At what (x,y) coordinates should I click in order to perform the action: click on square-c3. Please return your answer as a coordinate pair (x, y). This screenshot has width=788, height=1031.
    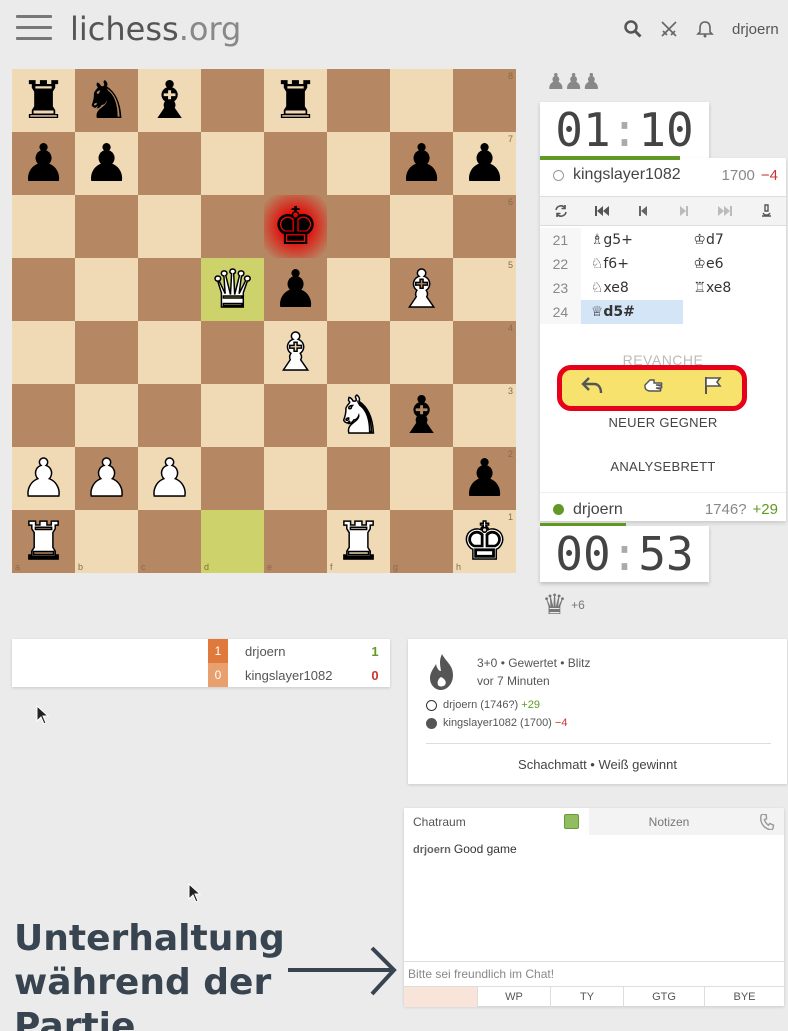
    Looking at the image, I should click on (169, 415).